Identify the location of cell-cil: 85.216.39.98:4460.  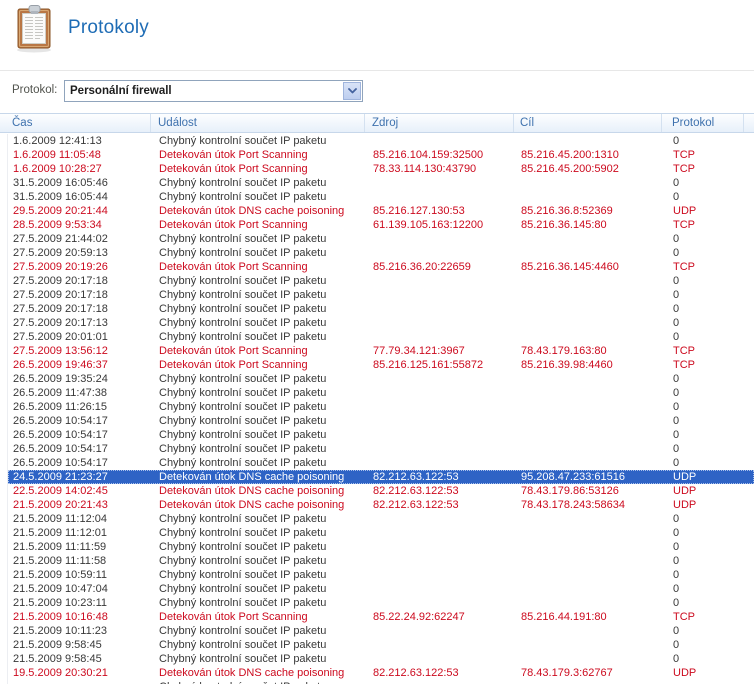
(567, 365).